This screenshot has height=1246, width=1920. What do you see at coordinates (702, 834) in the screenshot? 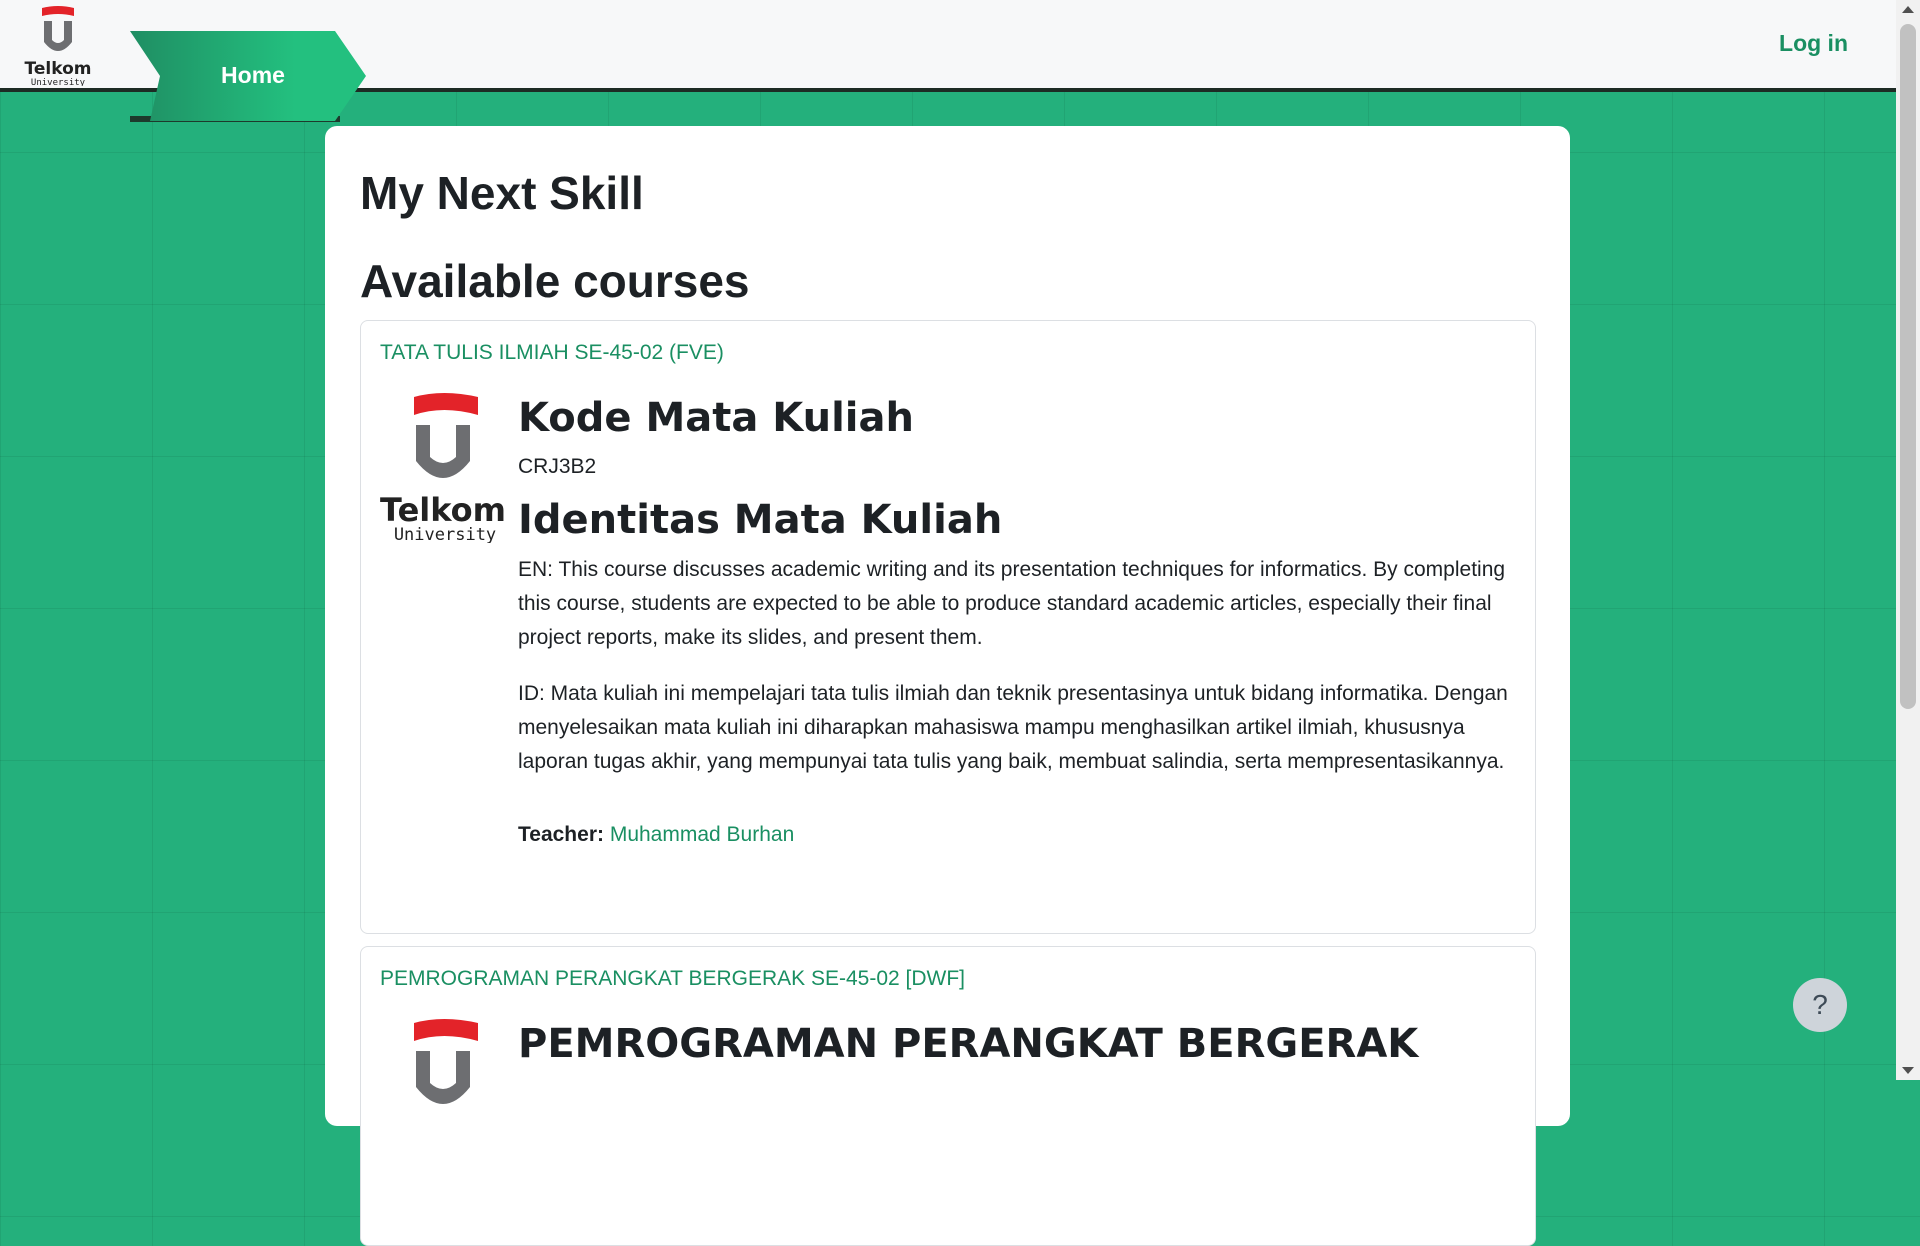
I see `teacher-link: Muhammad Burhan` at bounding box center [702, 834].